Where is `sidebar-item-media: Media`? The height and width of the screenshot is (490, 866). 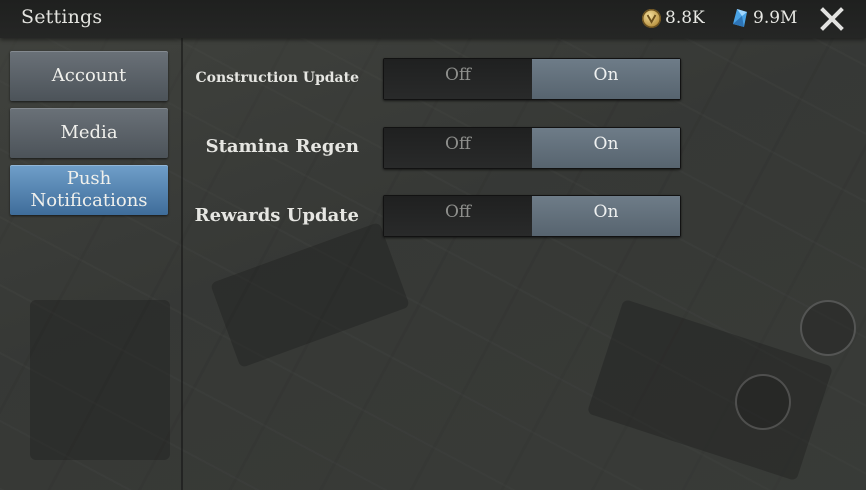
sidebar-item-media: Media is located at coordinates (89, 133).